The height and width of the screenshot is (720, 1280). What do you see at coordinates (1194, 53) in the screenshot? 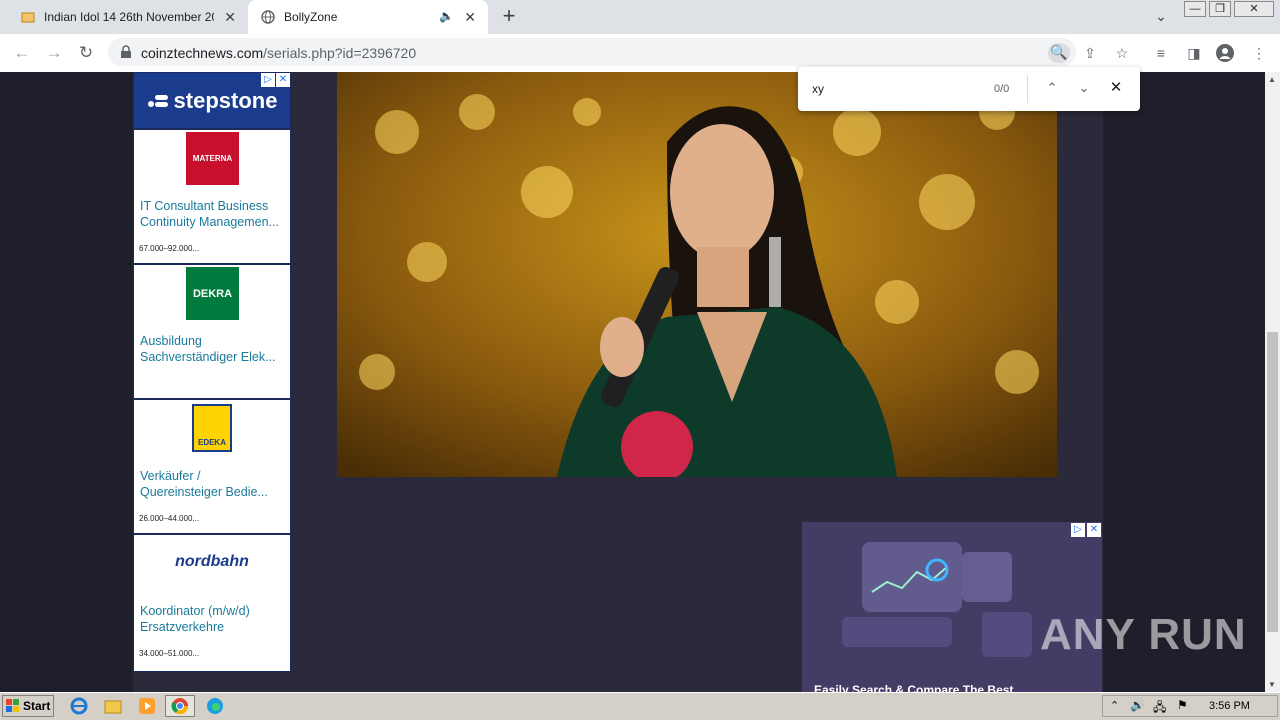
I see `side-panel-icon: ◨` at bounding box center [1194, 53].